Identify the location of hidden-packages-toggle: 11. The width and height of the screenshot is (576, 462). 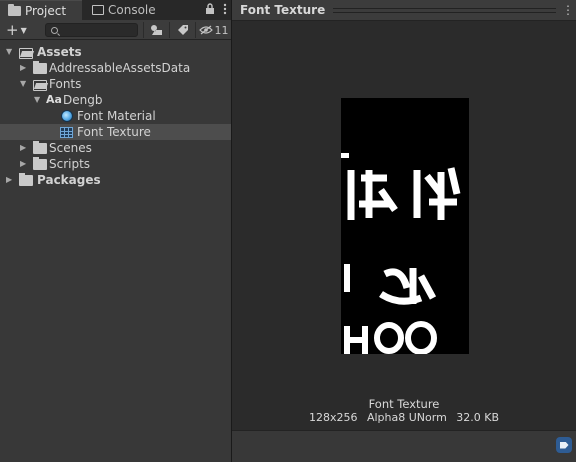
(213, 30).